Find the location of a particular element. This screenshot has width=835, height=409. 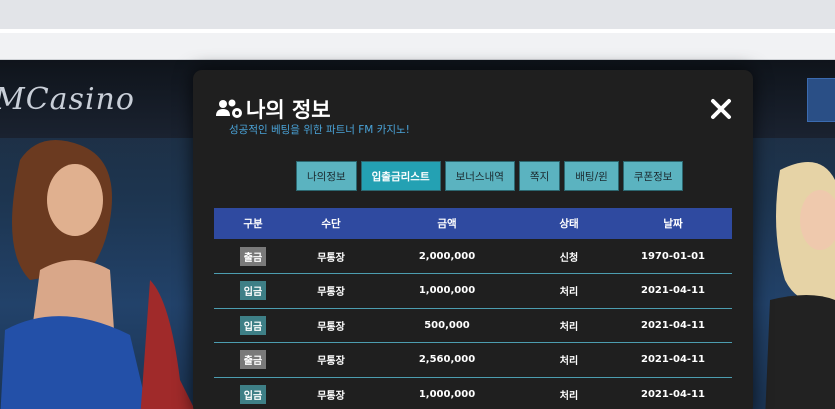

tab-my-info: 나의정보 is located at coordinates (326, 176).